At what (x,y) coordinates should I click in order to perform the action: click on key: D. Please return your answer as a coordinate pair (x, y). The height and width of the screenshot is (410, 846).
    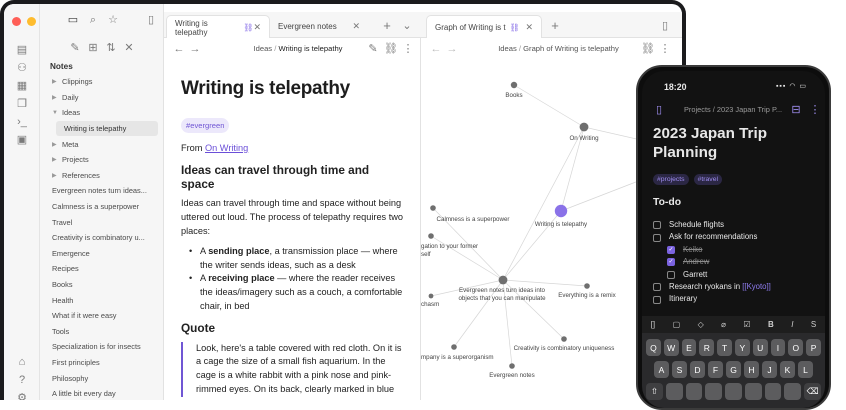
    Looking at the image, I should click on (697, 369).